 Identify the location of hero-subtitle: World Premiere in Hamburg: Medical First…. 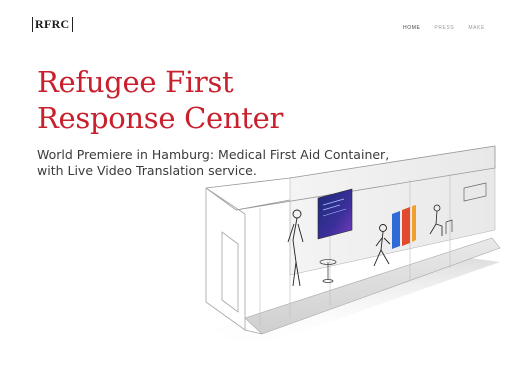
(247, 163).